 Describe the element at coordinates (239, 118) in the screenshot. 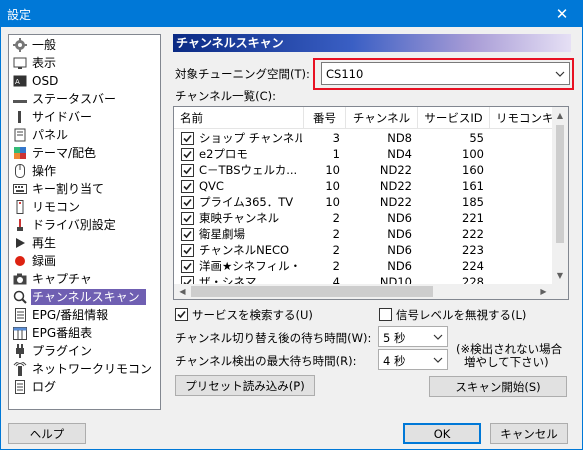

I see `column-header-name: 名前` at that location.